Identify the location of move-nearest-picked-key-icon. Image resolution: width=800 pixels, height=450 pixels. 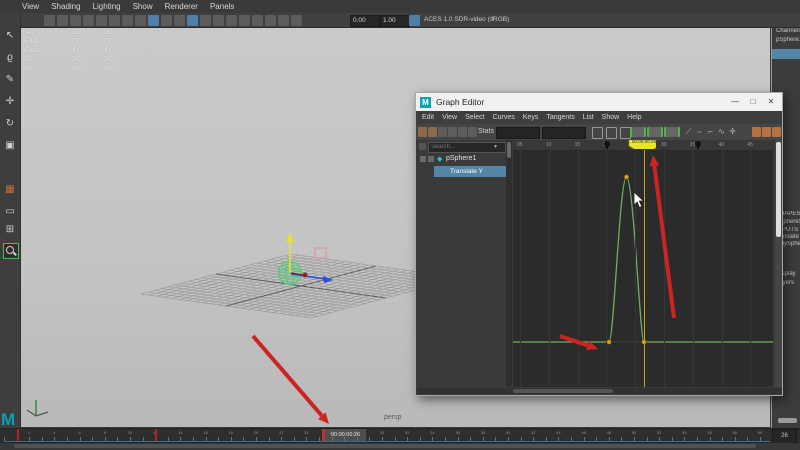
(422, 132).